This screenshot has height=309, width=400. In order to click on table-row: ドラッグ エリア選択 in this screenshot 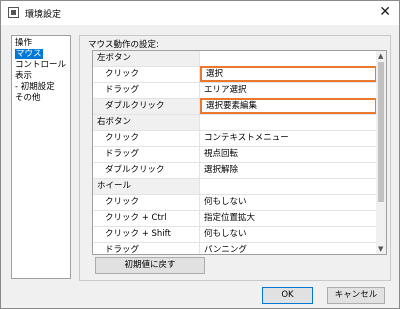, I will do `click(235, 91)`.